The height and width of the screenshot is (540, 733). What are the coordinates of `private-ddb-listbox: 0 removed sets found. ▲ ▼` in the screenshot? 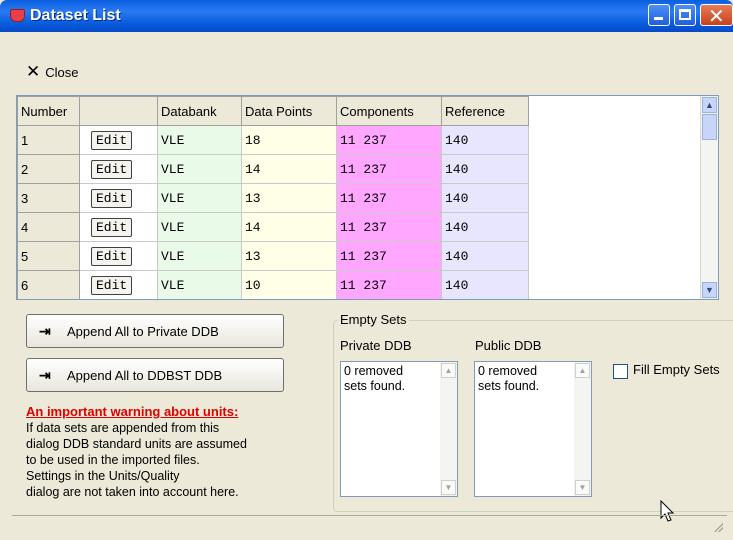 It's located at (399, 429).